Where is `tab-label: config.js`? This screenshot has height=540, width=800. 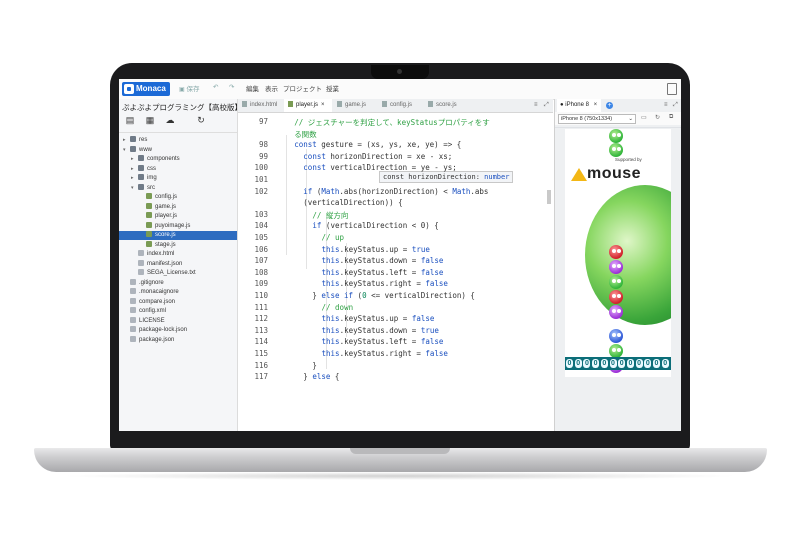
tab-label: config.js is located at coordinates (401, 105).